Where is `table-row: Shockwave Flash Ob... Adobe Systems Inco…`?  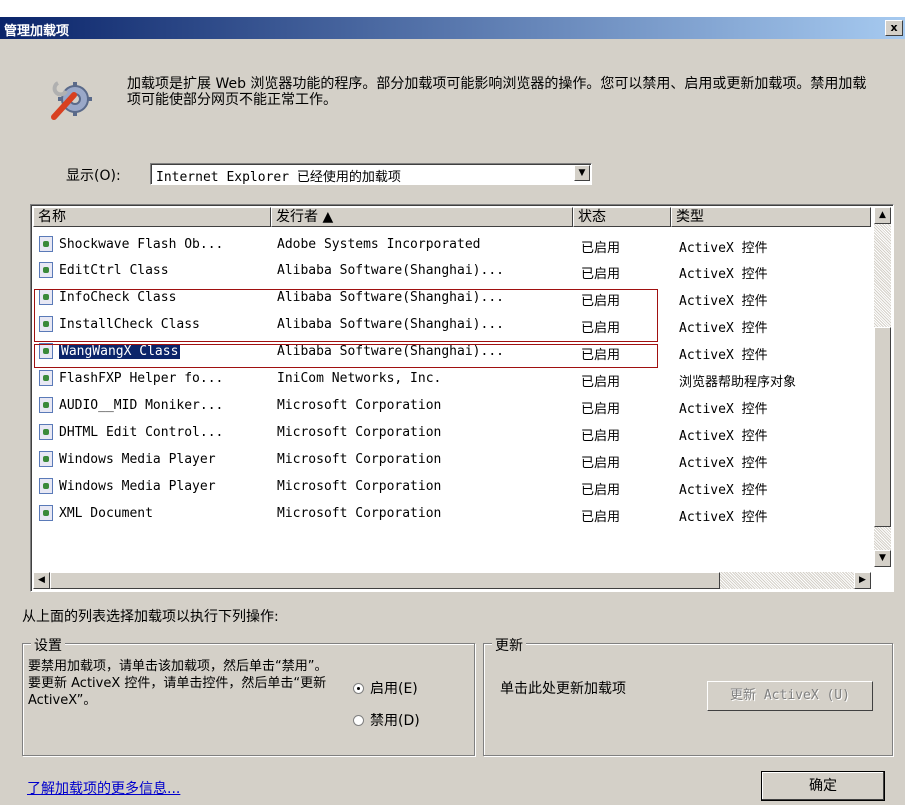
table-row: Shockwave Flash Ob... Adobe Systems Inco… is located at coordinates (452, 245).